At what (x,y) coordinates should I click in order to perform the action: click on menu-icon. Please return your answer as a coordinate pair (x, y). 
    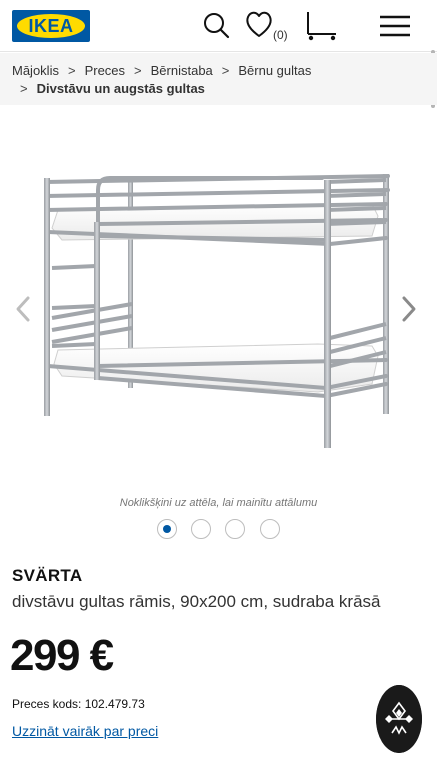
    Looking at the image, I should click on (395, 26).